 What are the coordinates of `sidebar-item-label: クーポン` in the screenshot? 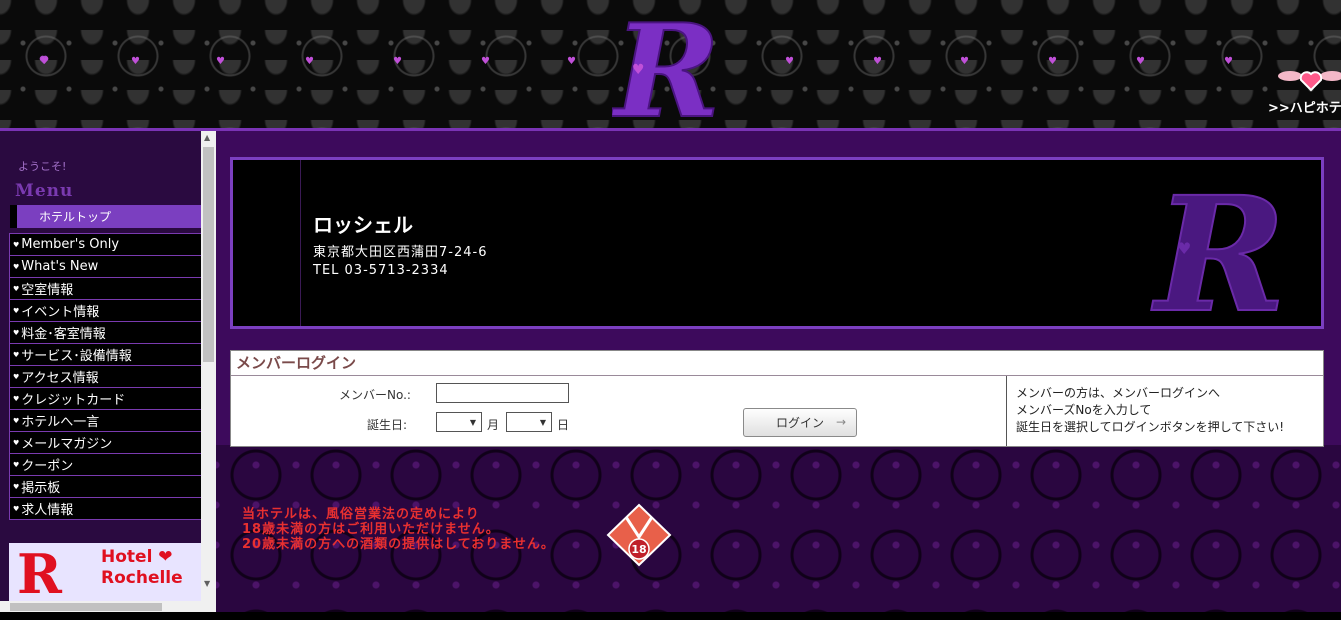 It's located at (47, 466).